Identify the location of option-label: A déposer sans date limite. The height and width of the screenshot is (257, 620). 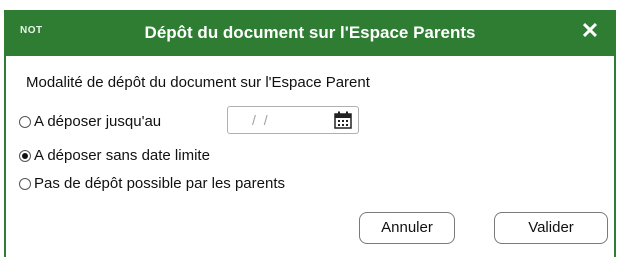
(122, 155).